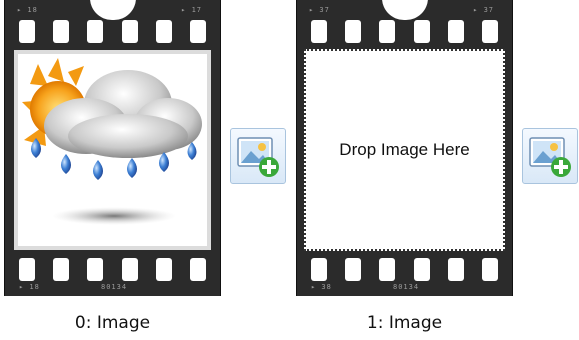  What do you see at coordinates (321, 287) in the screenshot?
I see `film-edge-code: ▸ 38` at bounding box center [321, 287].